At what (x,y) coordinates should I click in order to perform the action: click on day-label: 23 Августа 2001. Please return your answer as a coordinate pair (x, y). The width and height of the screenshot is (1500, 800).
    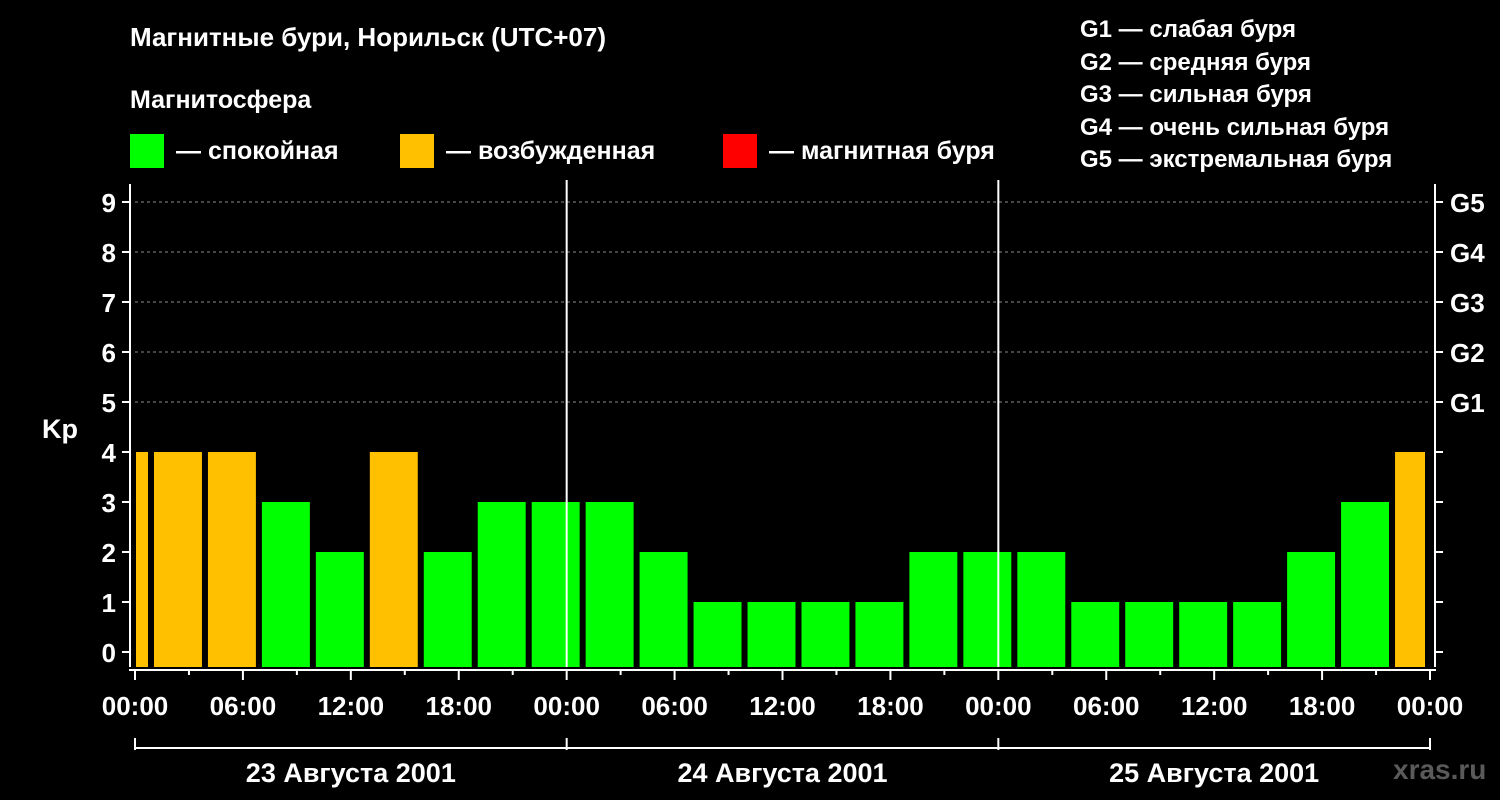
    Looking at the image, I should click on (351, 773).